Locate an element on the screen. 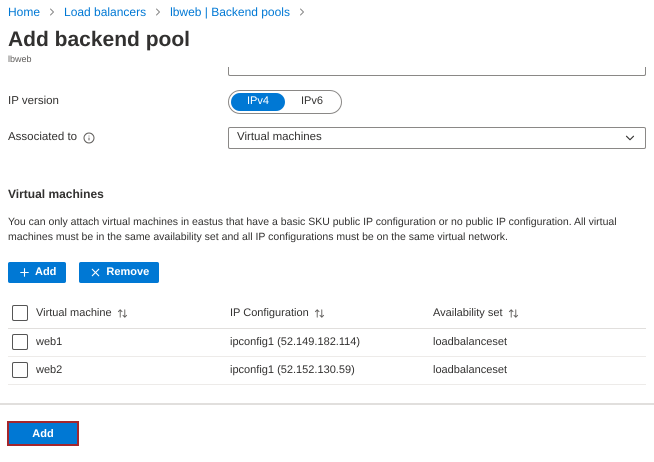 This screenshot has height=462, width=654. section-title: Virtual machines is located at coordinates (56, 194).